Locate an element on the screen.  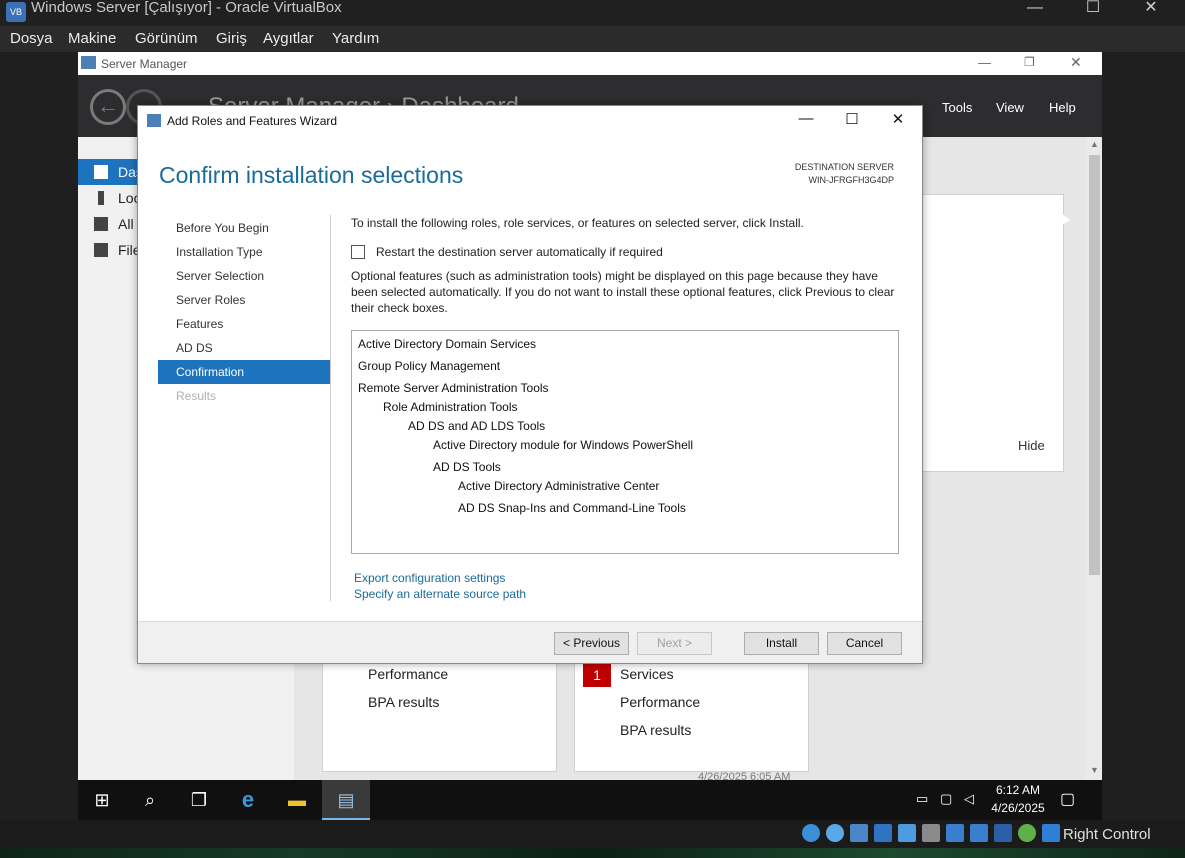
previous-button: < Previous is located at coordinates (591, 643).